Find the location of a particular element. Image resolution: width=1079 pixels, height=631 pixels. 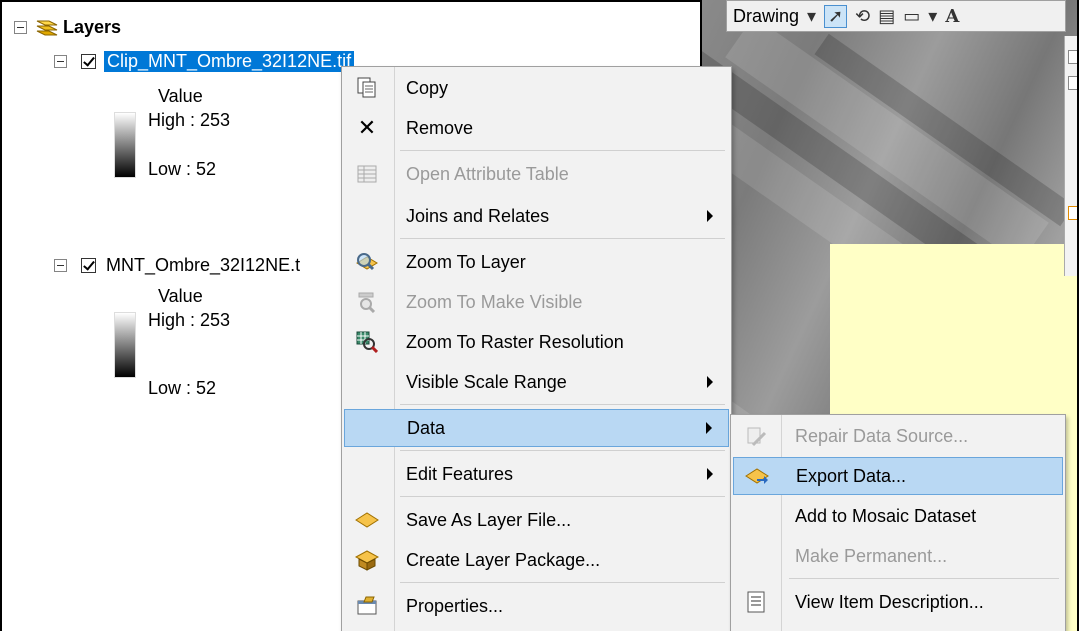

layer-row-mnt: MNT_Ombre_32I12NE.t is located at coordinates (177, 265).